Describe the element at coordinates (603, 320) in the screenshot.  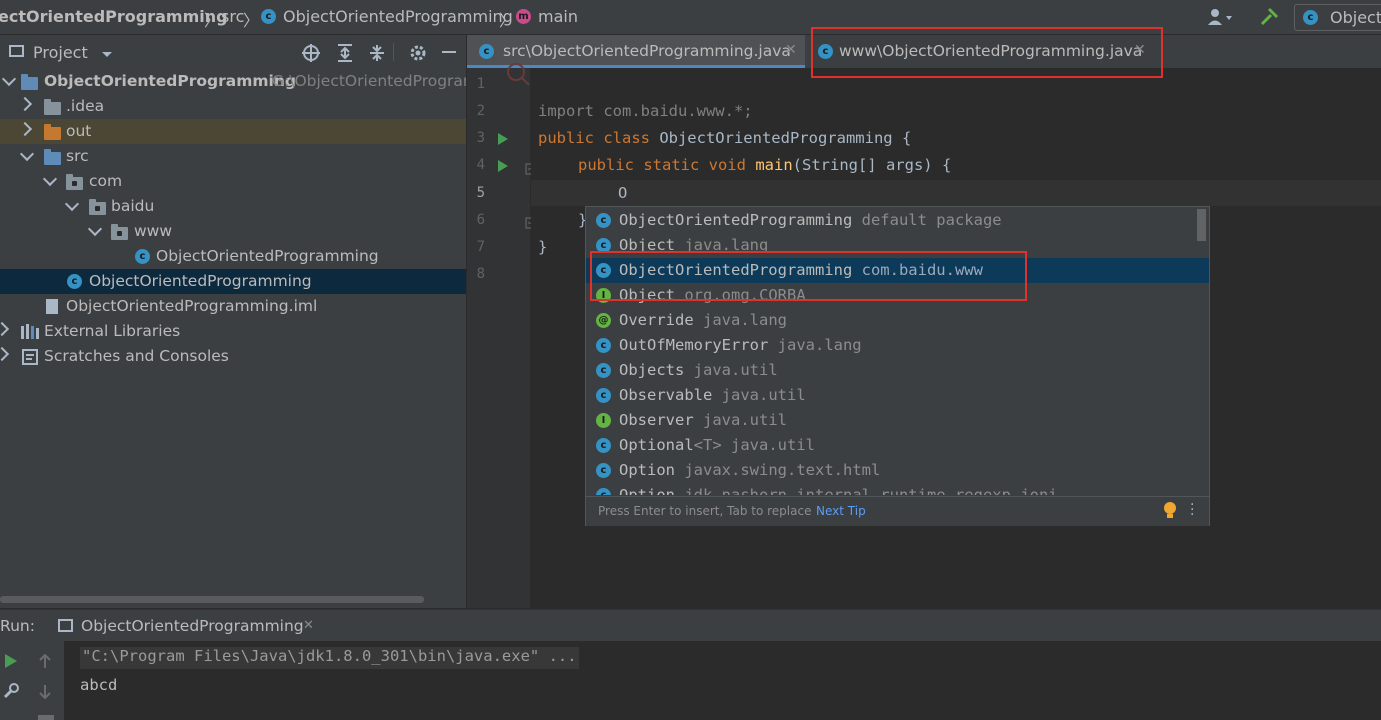
I see `annotation-icon: @` at that location.